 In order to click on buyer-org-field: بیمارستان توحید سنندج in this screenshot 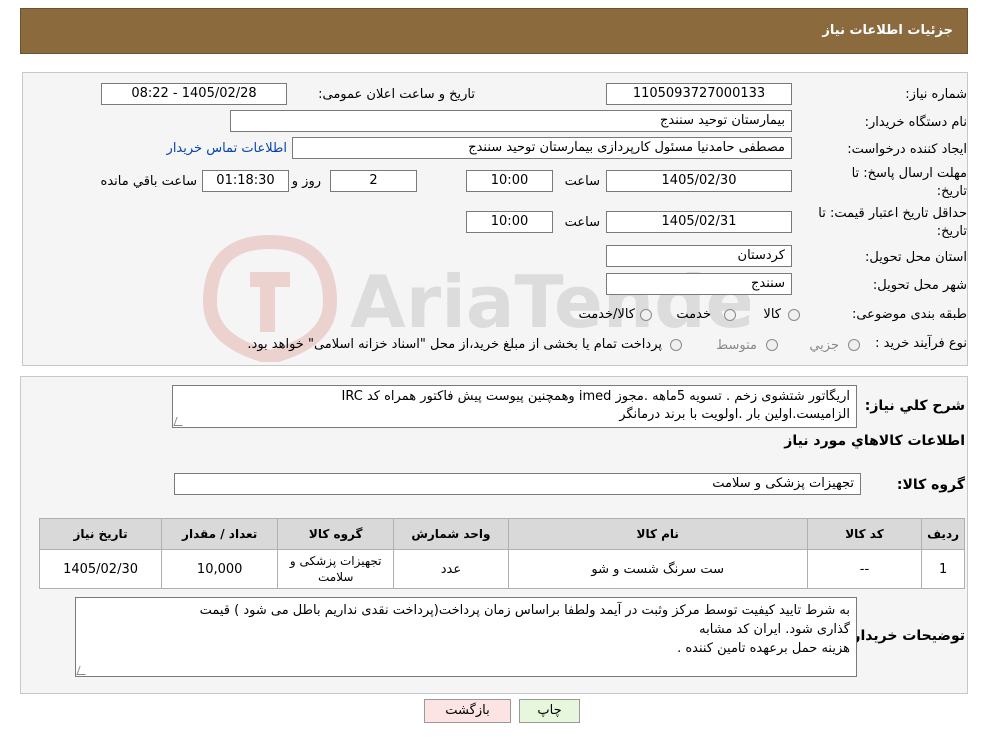, I will do `click(511, 121)`.